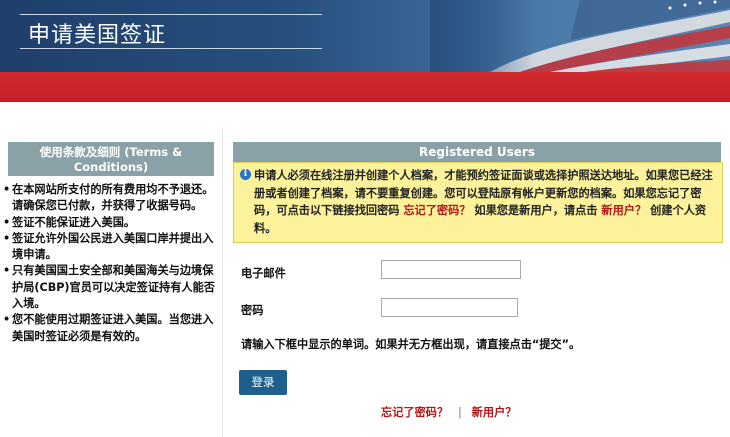 The image size is (730, 437). What do you see at coordinates (536, 210) in the screenshot?
I see `notice-text-middle: 如果您是新用户，请点击` at bounding box center [536, 210].